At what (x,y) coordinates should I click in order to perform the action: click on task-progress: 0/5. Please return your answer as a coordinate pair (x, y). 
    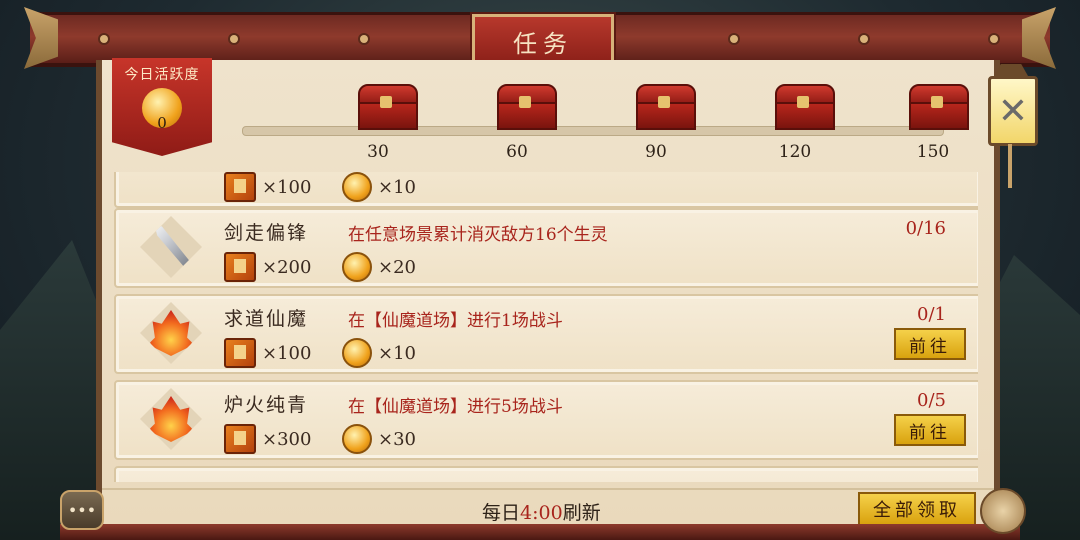
    Looking at the image, I should click on (931, 400).